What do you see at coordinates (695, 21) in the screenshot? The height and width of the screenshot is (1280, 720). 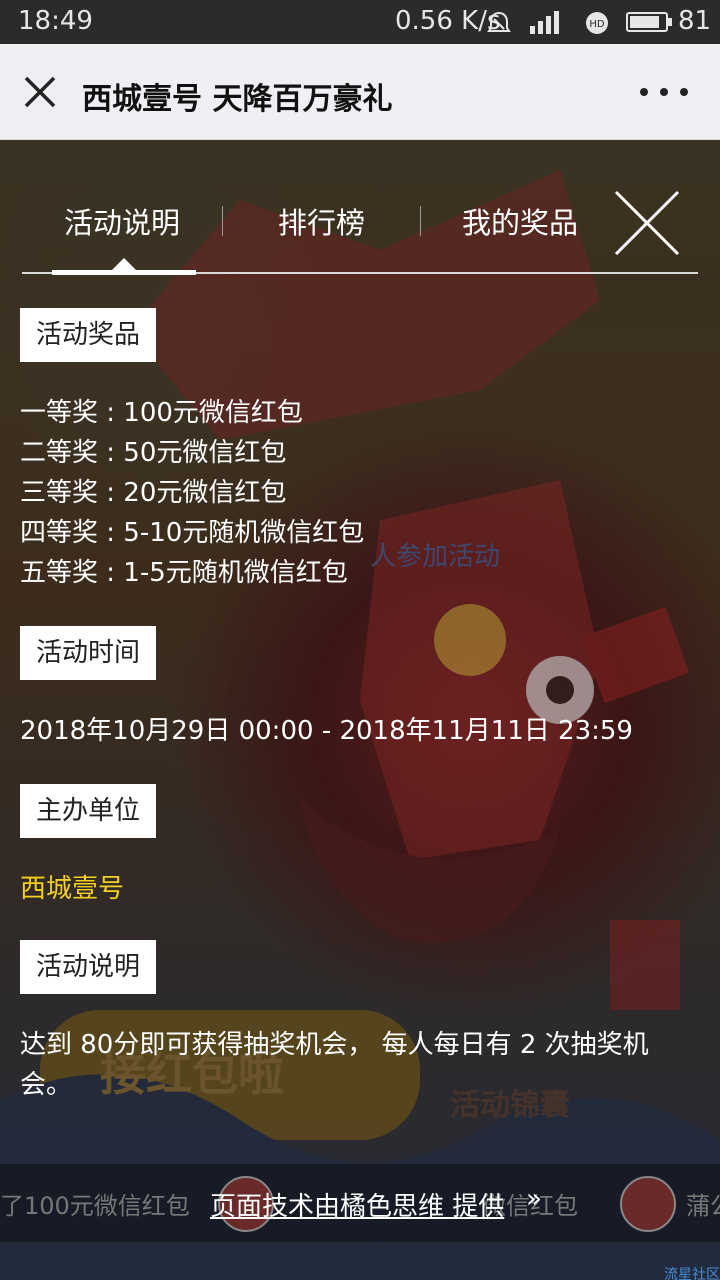 I see `battery-level: 81` at bounding box center [695, 21].